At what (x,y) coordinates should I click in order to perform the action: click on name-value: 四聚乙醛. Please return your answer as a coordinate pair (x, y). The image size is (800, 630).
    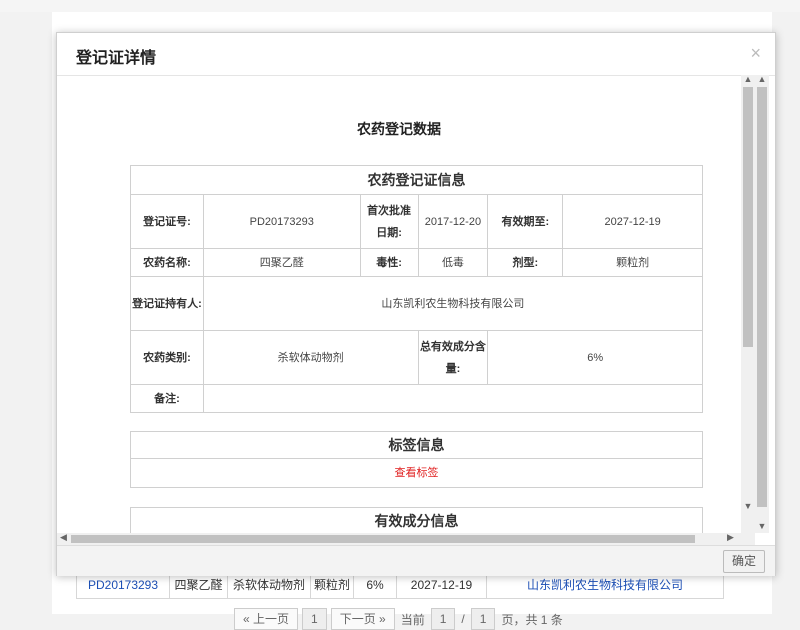
    Looking at the image, I should click on (281, 262).